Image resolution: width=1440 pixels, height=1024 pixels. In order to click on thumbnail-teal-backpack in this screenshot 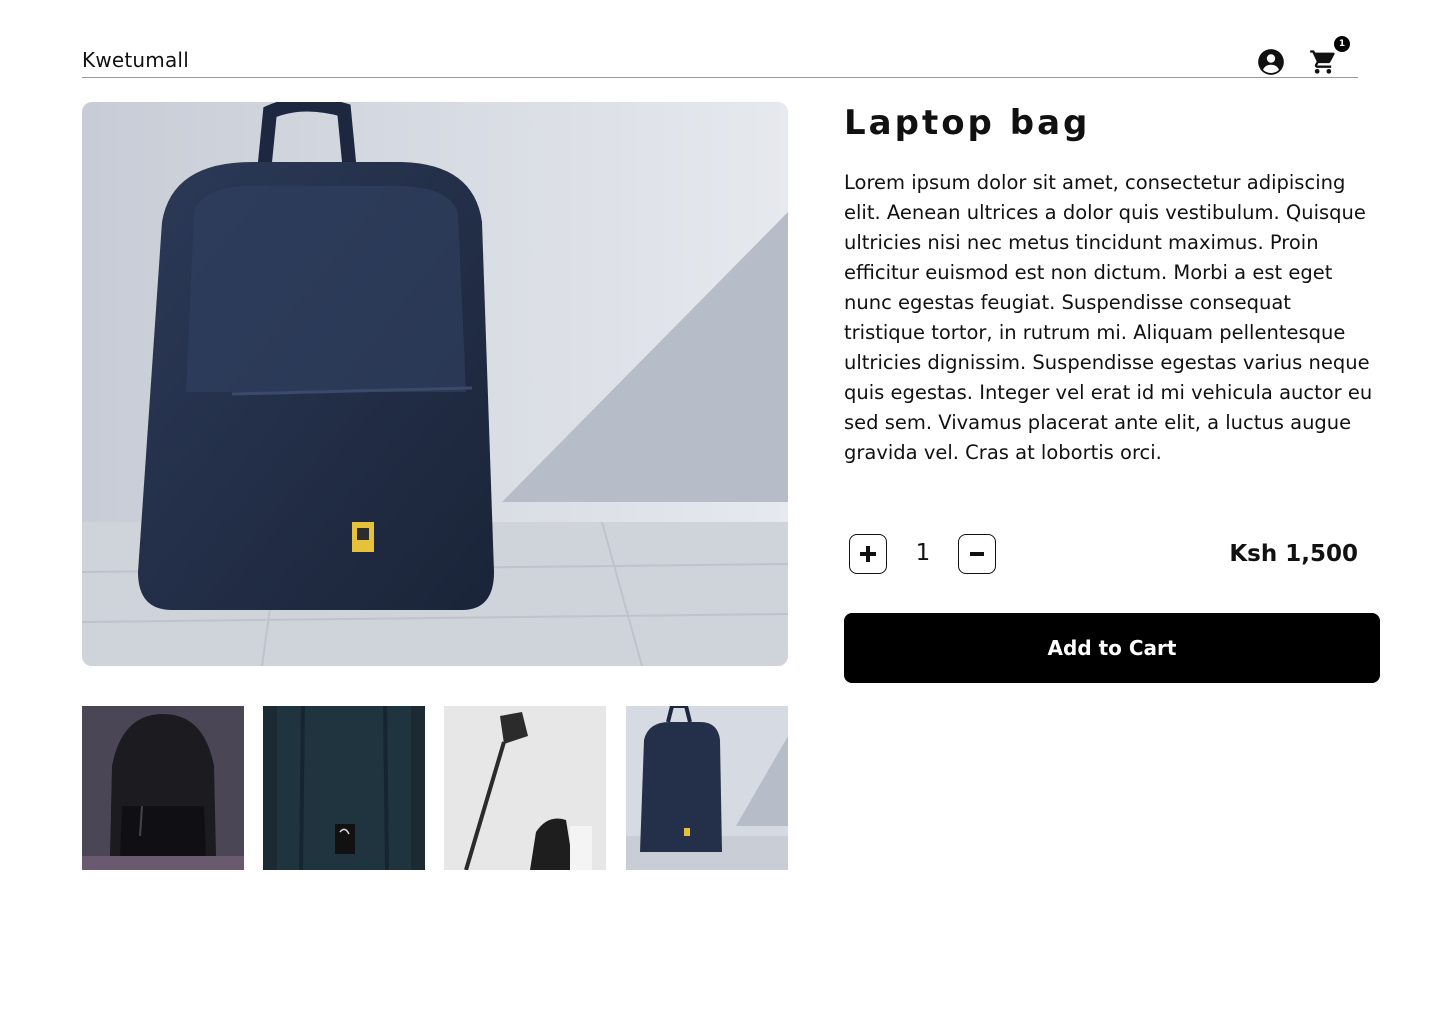, I will do `click(344, 788)`.